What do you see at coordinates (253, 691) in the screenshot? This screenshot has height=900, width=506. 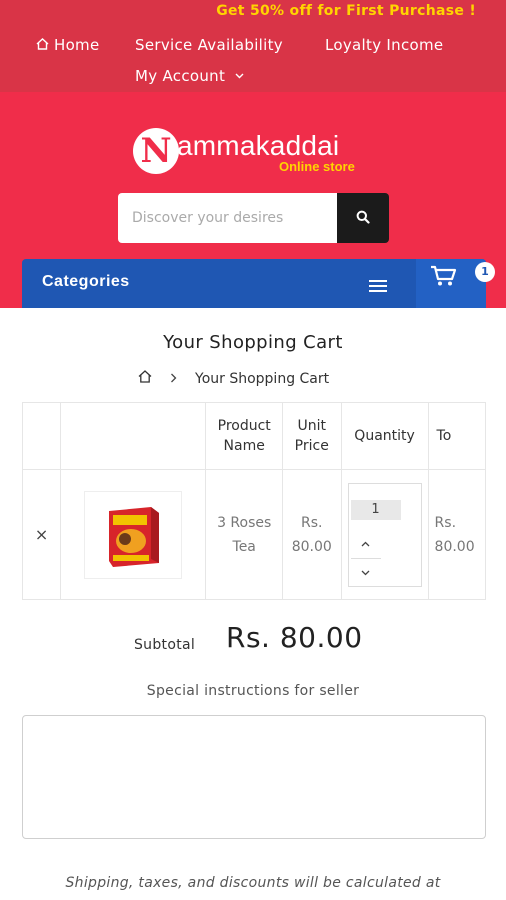 I see `instructions-label: Special instructions for seller` at bounding box center [253, 691].